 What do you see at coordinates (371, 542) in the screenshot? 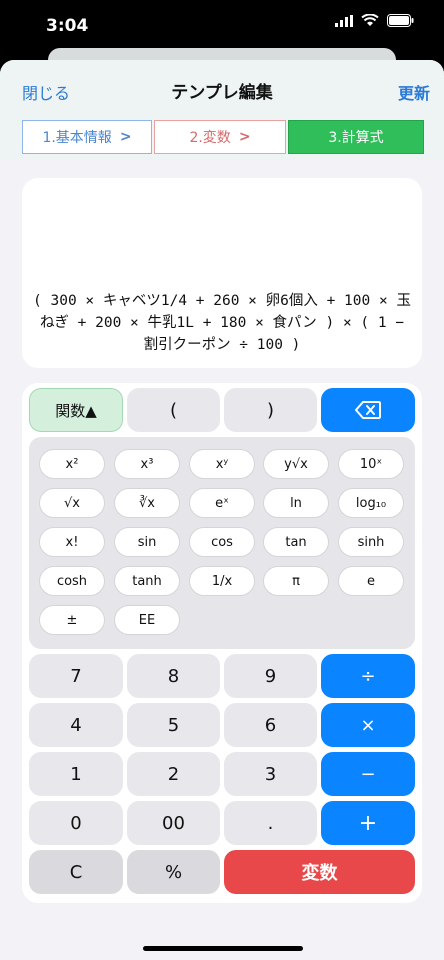
I see `fn-sinh: sinh` at bounding box center [371, 542].